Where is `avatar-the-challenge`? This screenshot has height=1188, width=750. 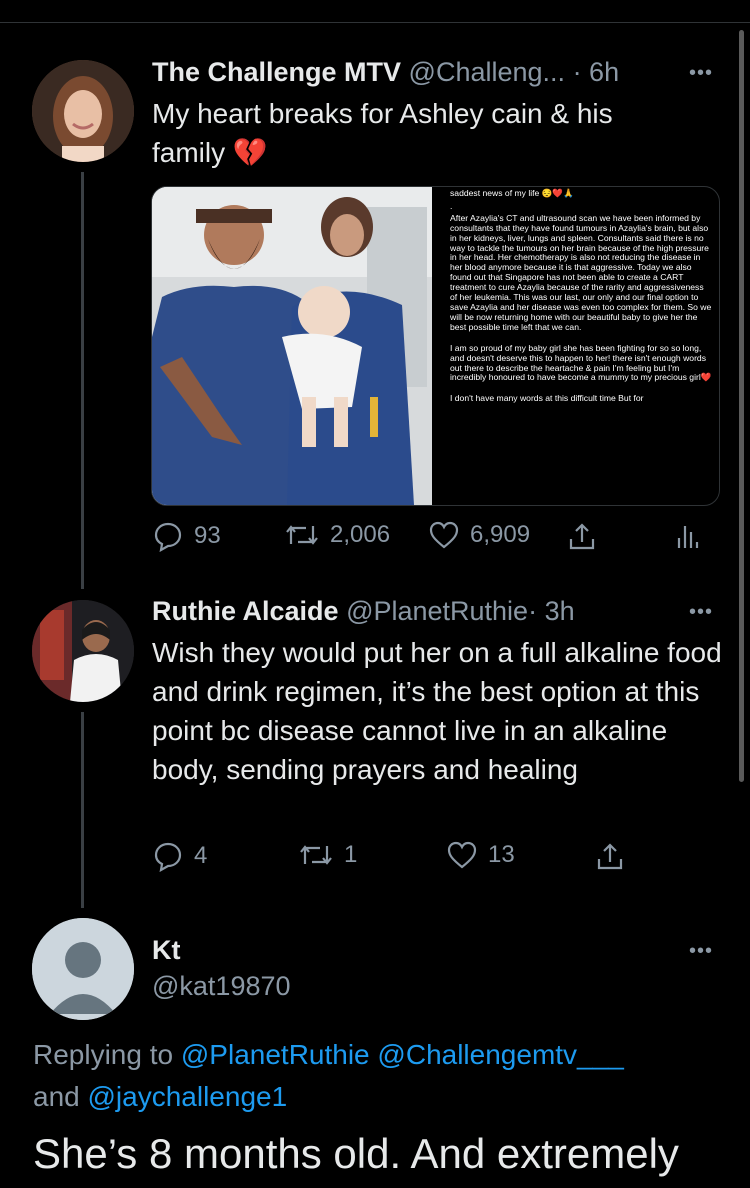
avatar-the-challenge is located at coordinates (83, 111).